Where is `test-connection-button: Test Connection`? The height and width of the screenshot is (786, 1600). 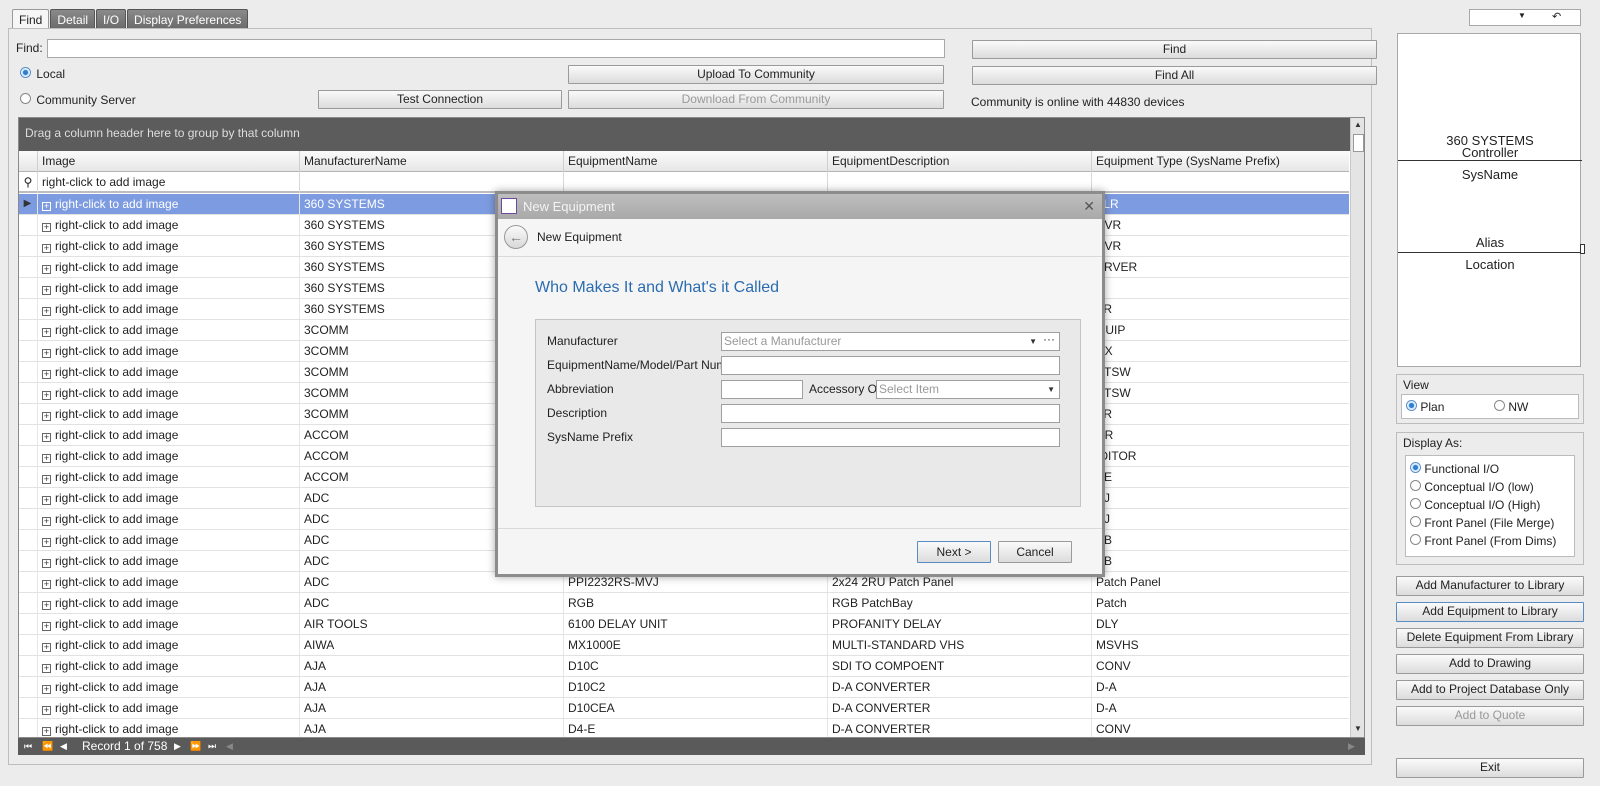 test-connection-button: Test Connection is located at coordinates (440, 99).